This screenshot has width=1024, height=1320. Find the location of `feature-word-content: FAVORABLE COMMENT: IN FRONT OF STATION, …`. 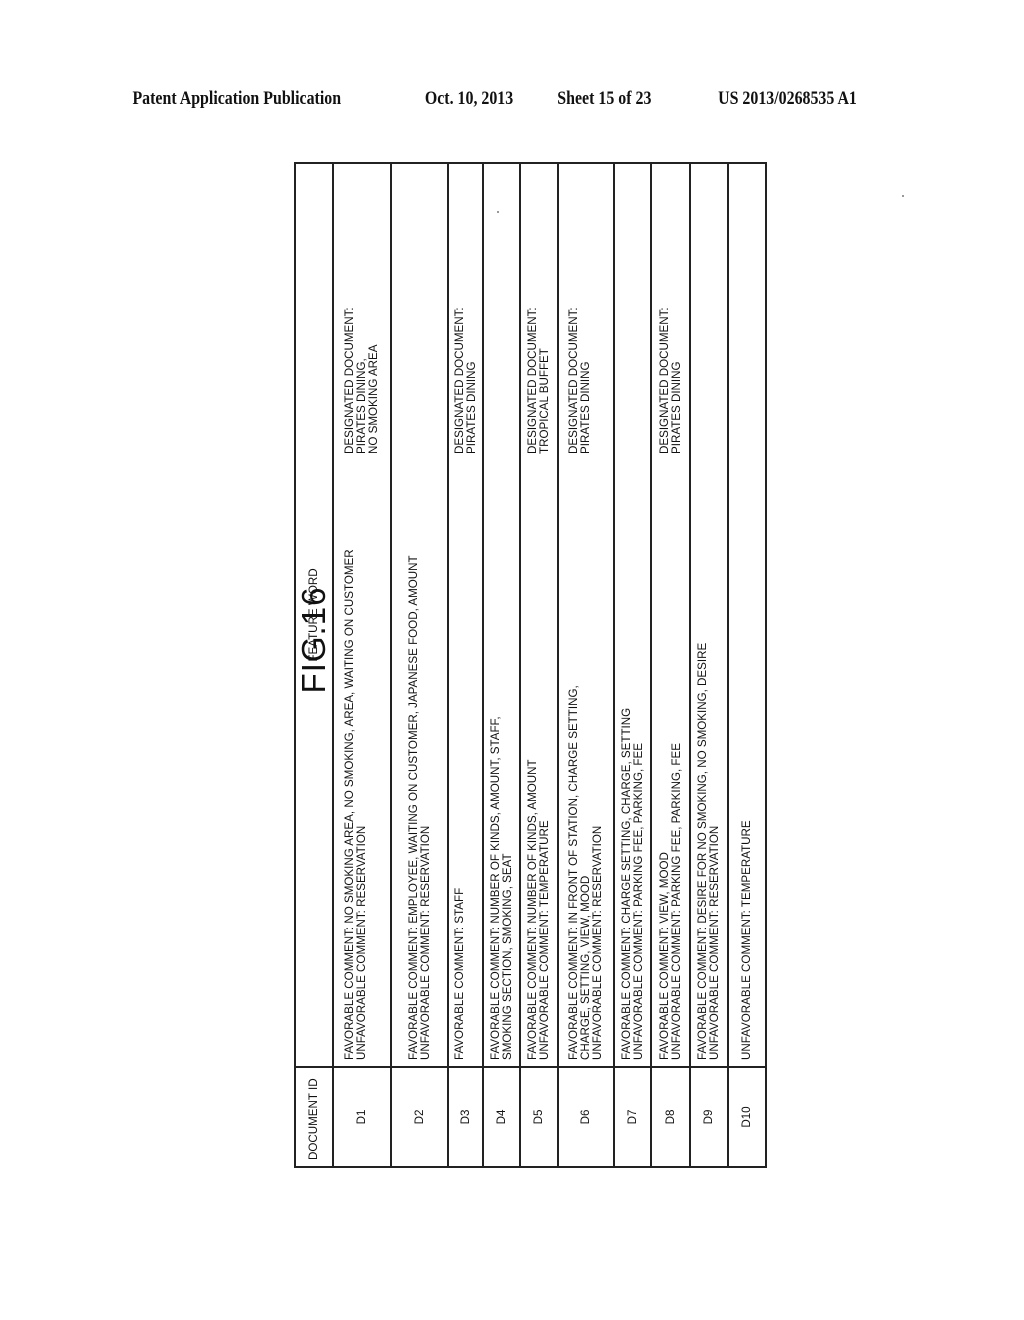

feature-word-content: FAVORABLE COMMENT: IN FRONT OF STATION, … is located at coordinates (585, 612).